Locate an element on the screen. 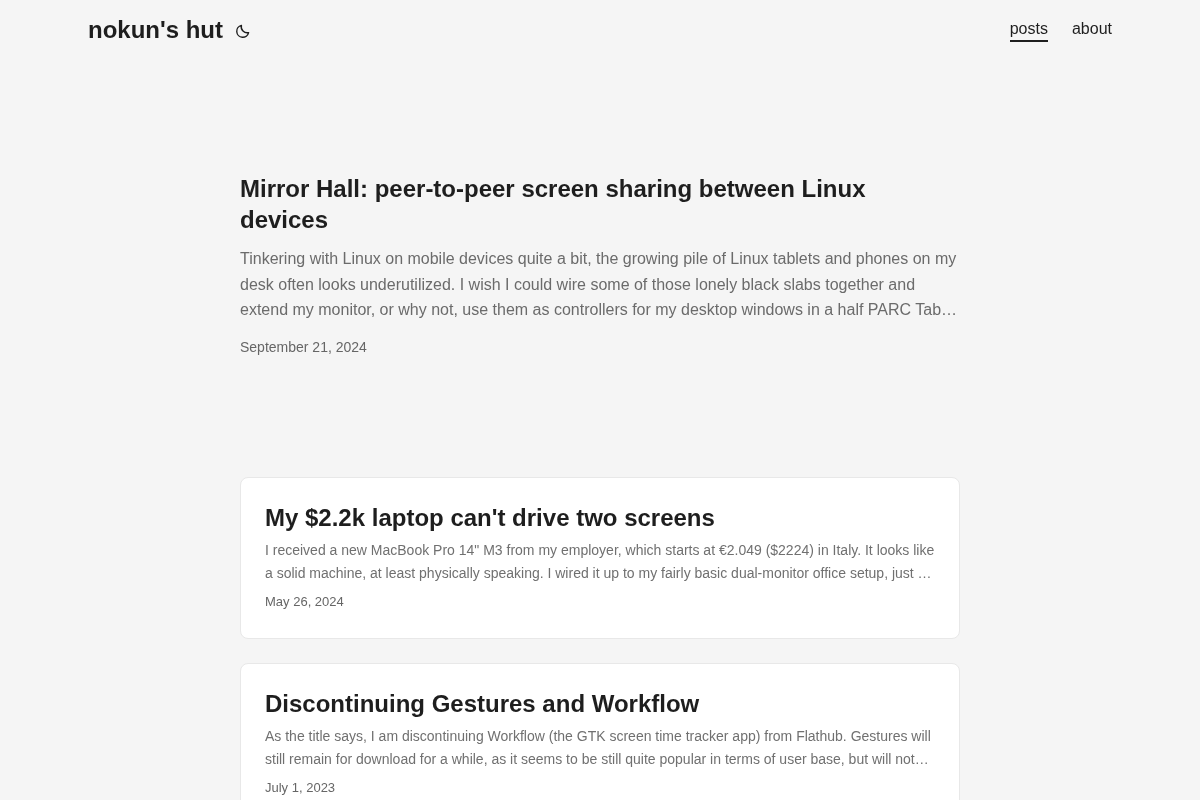 This screenshot has width=1200, height=800. moon-icon is located at coordinates (243, 31).